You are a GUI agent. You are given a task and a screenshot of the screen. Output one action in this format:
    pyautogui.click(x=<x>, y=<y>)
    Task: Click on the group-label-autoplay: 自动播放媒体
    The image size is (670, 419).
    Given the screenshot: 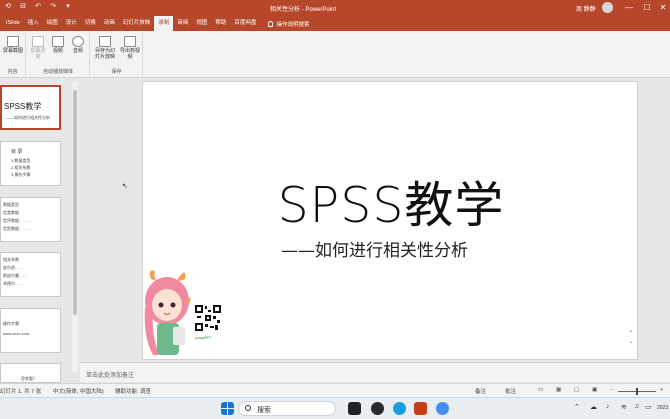 What is the action you would take?
    pyautogui.click(x=57, y=72)
    